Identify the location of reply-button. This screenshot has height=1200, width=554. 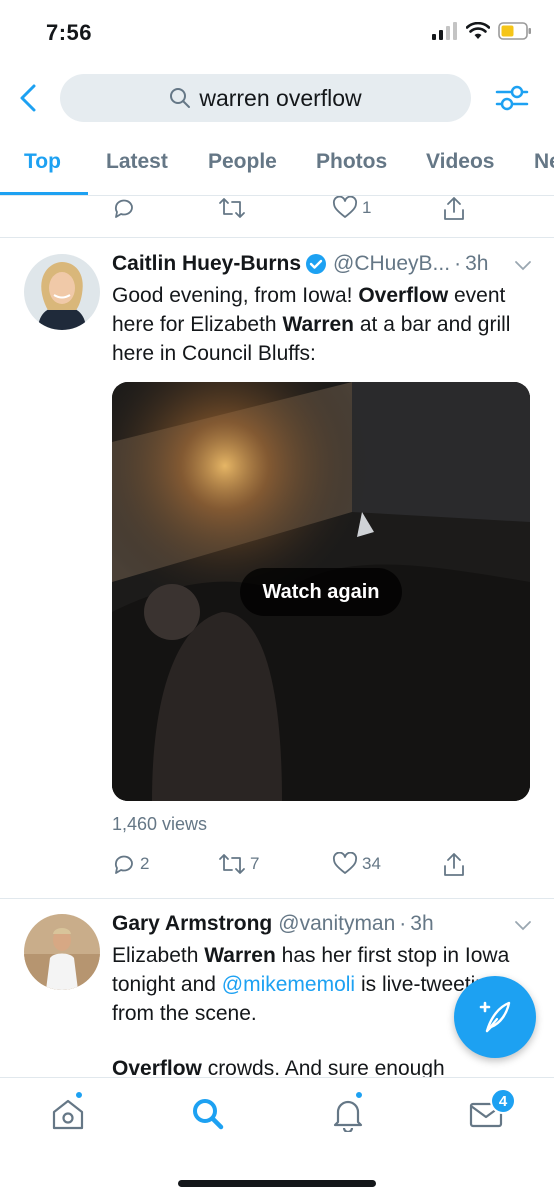
(124, 208).